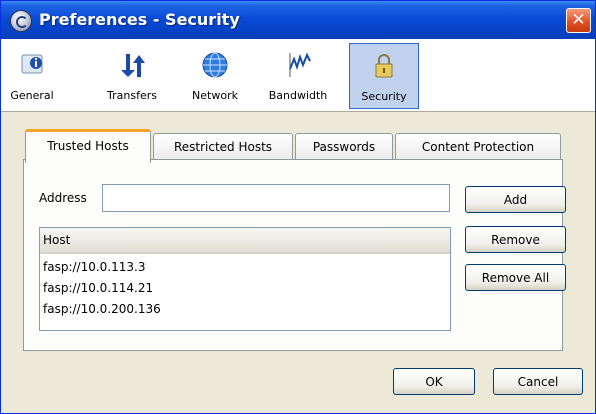  What do you see at coordinates (88, 146) in the screenshot?
I see `tab-trusted-hosts: Trusted Hosts` at bounding box center [88, 146].